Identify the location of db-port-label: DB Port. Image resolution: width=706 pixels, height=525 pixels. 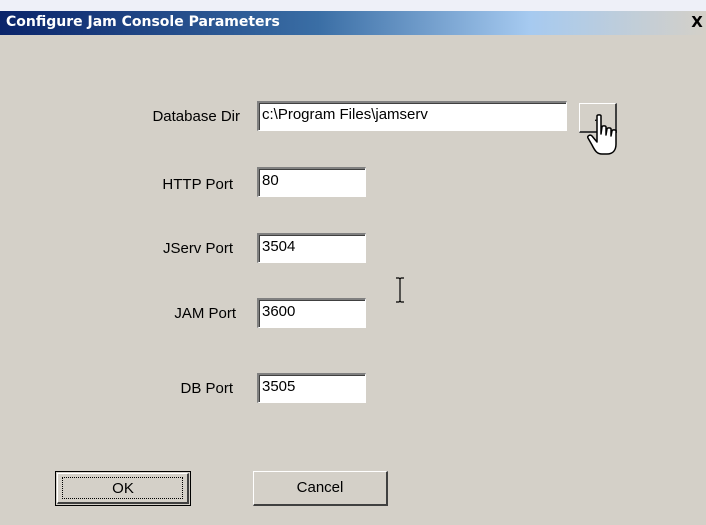
(206, 388).